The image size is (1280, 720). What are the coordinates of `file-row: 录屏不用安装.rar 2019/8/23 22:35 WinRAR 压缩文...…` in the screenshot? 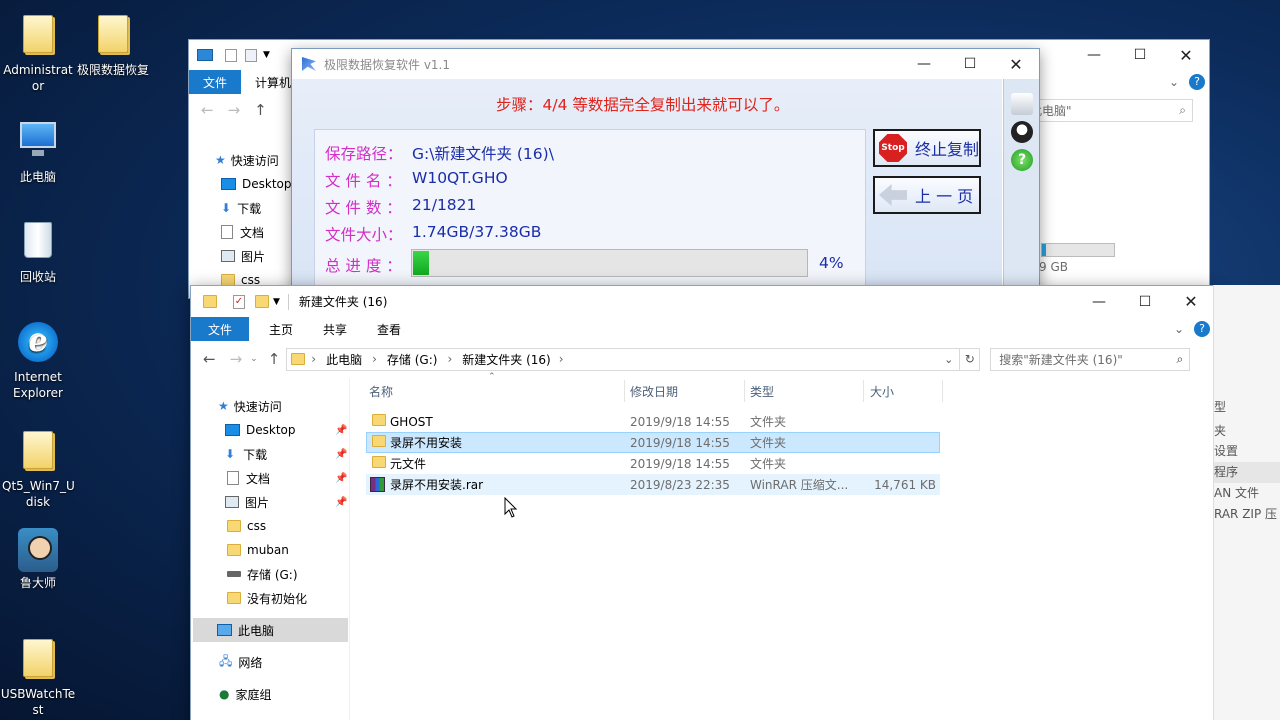 It's located at (653, 484).